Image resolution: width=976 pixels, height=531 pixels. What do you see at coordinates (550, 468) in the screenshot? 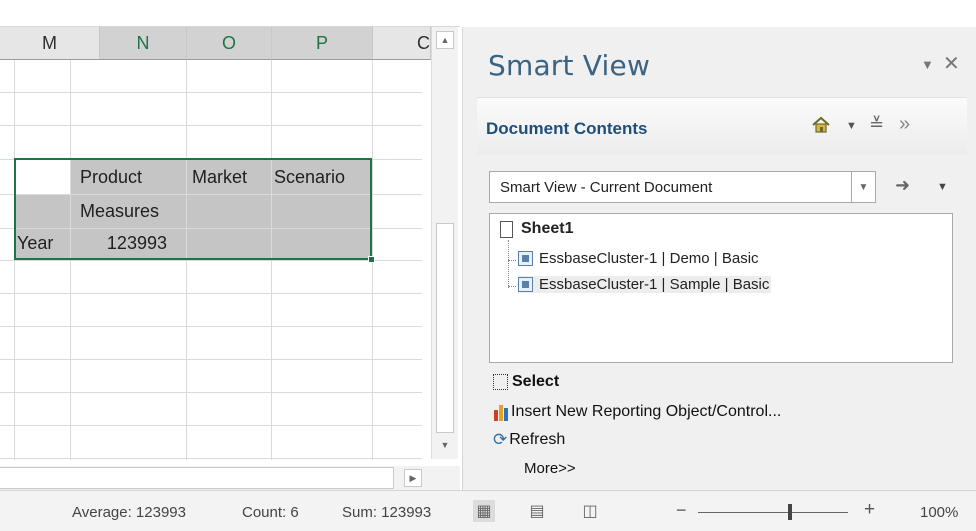
I see `more-link: More>>` at bounding box center [550, 468].